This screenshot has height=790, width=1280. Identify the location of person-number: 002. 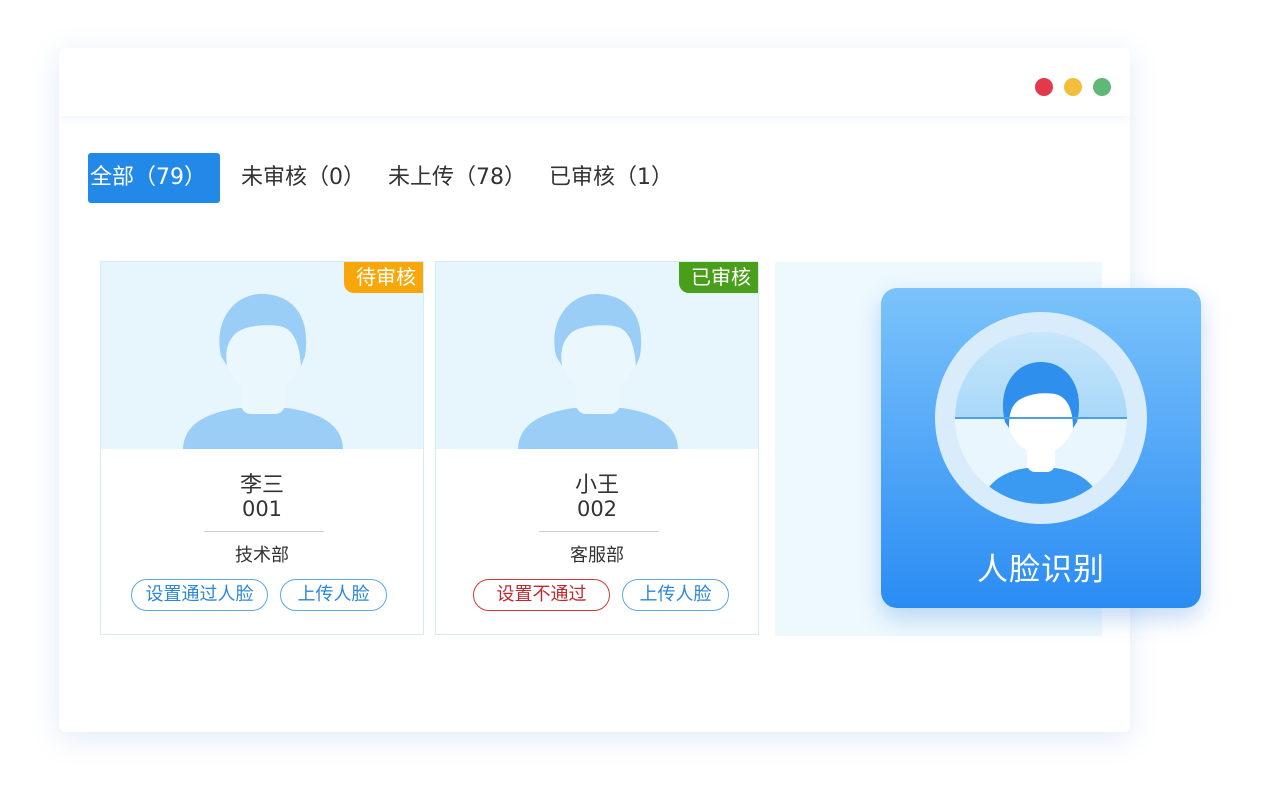
(597, 509).